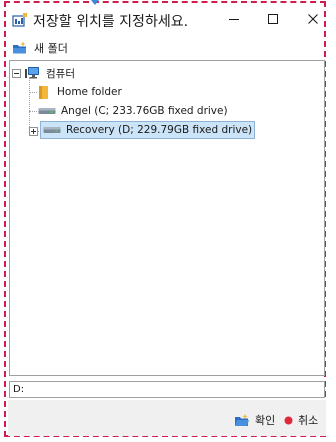 The height and width of the screenshot is (442, 336). I want to click on new-folder-button: 새 폴더, so click(40, 48).